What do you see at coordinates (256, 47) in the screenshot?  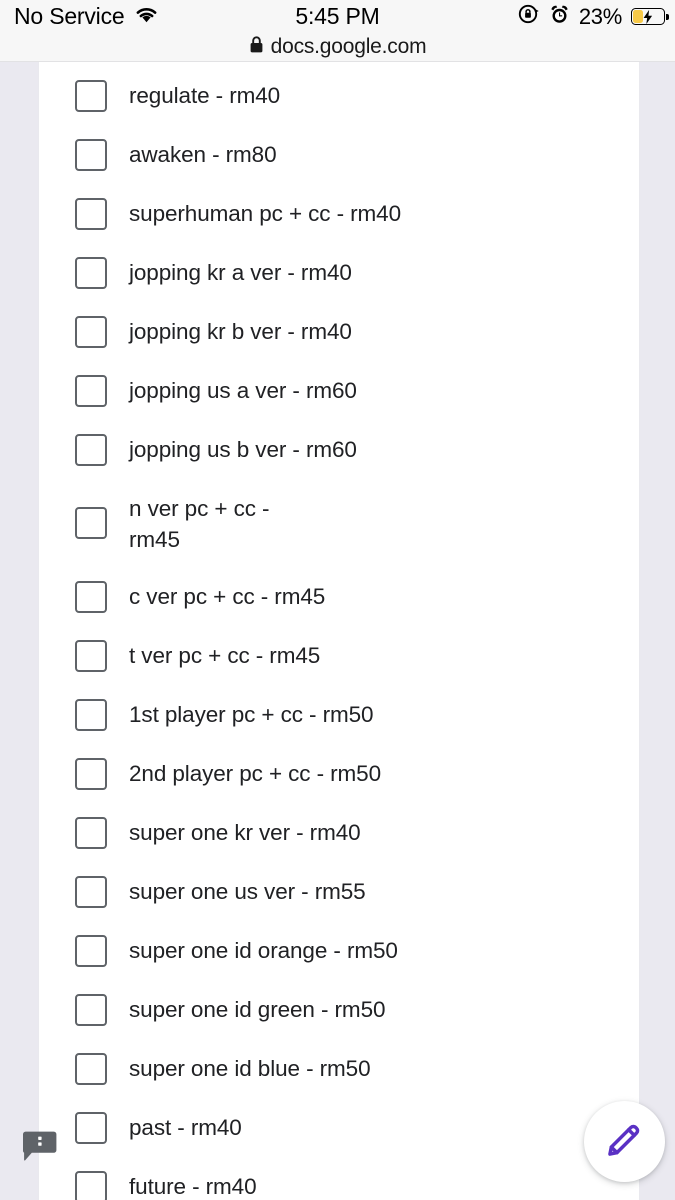 I see `lock-icon` at bounding box center [256, 47].